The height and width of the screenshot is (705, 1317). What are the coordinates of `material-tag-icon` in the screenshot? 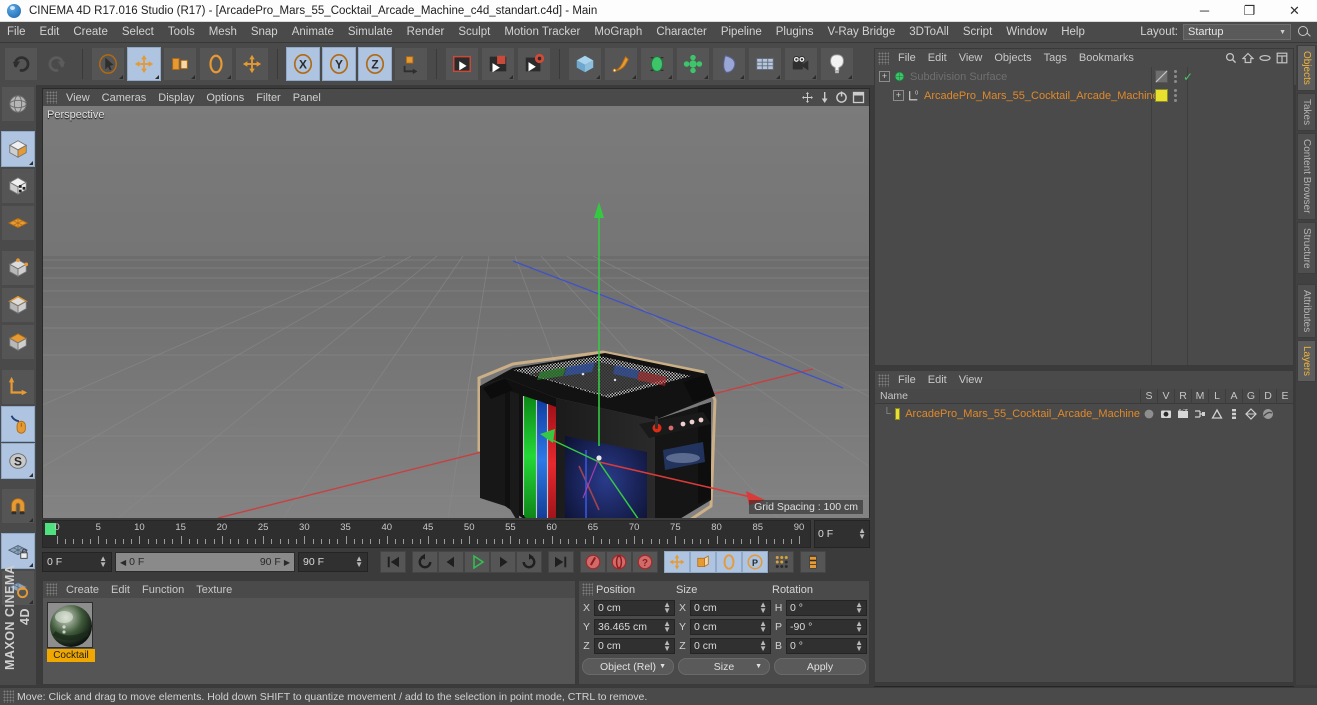 It's located at (1161, 95).